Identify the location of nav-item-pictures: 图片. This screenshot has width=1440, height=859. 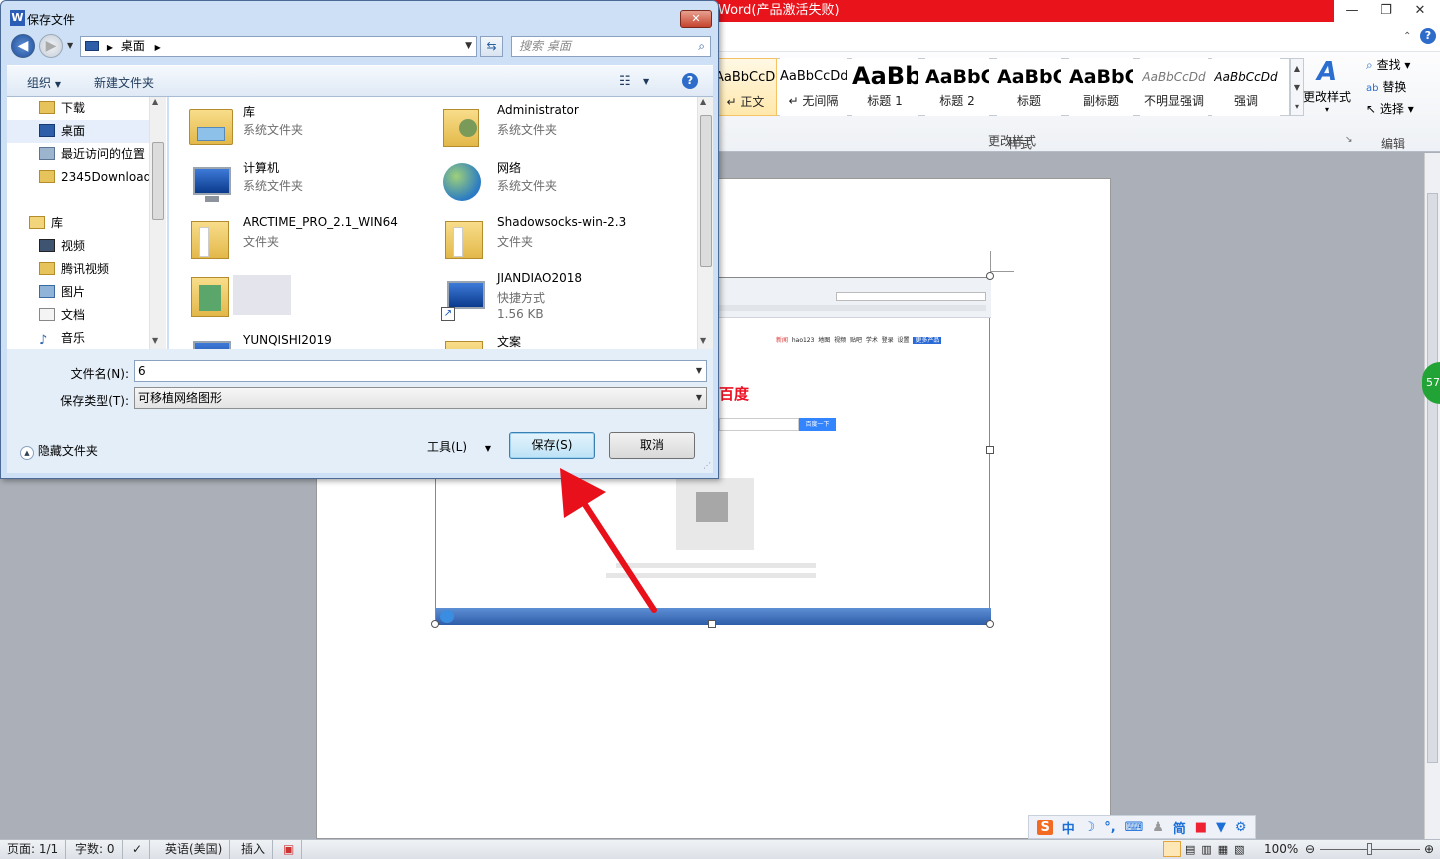
(78, 292).